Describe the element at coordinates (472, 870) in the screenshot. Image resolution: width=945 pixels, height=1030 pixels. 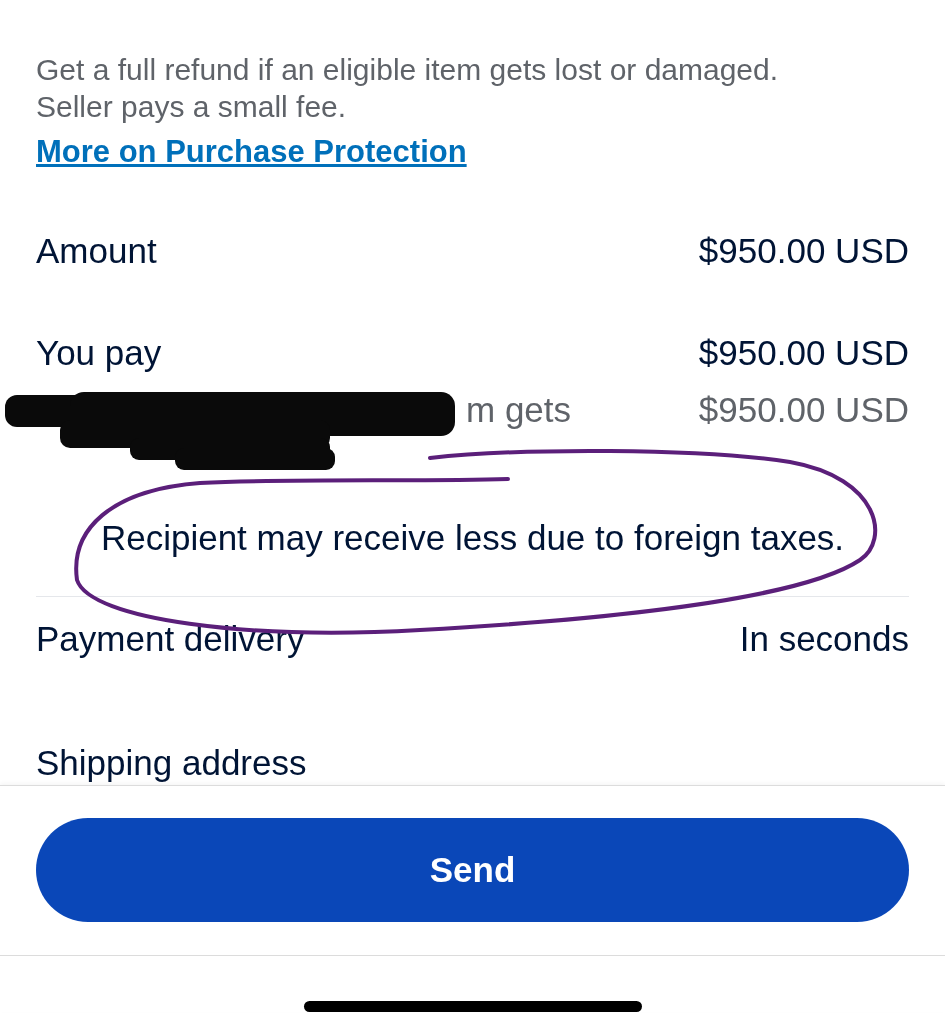
I see `send-button: Send` at that location.